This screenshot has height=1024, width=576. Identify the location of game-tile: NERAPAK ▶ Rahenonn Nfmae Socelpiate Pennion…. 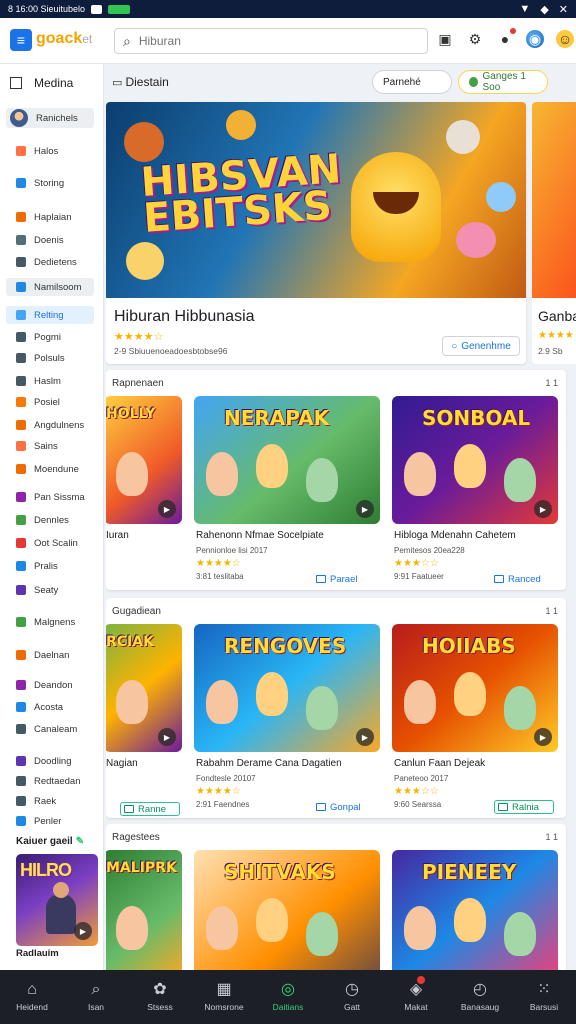
(287, 491).